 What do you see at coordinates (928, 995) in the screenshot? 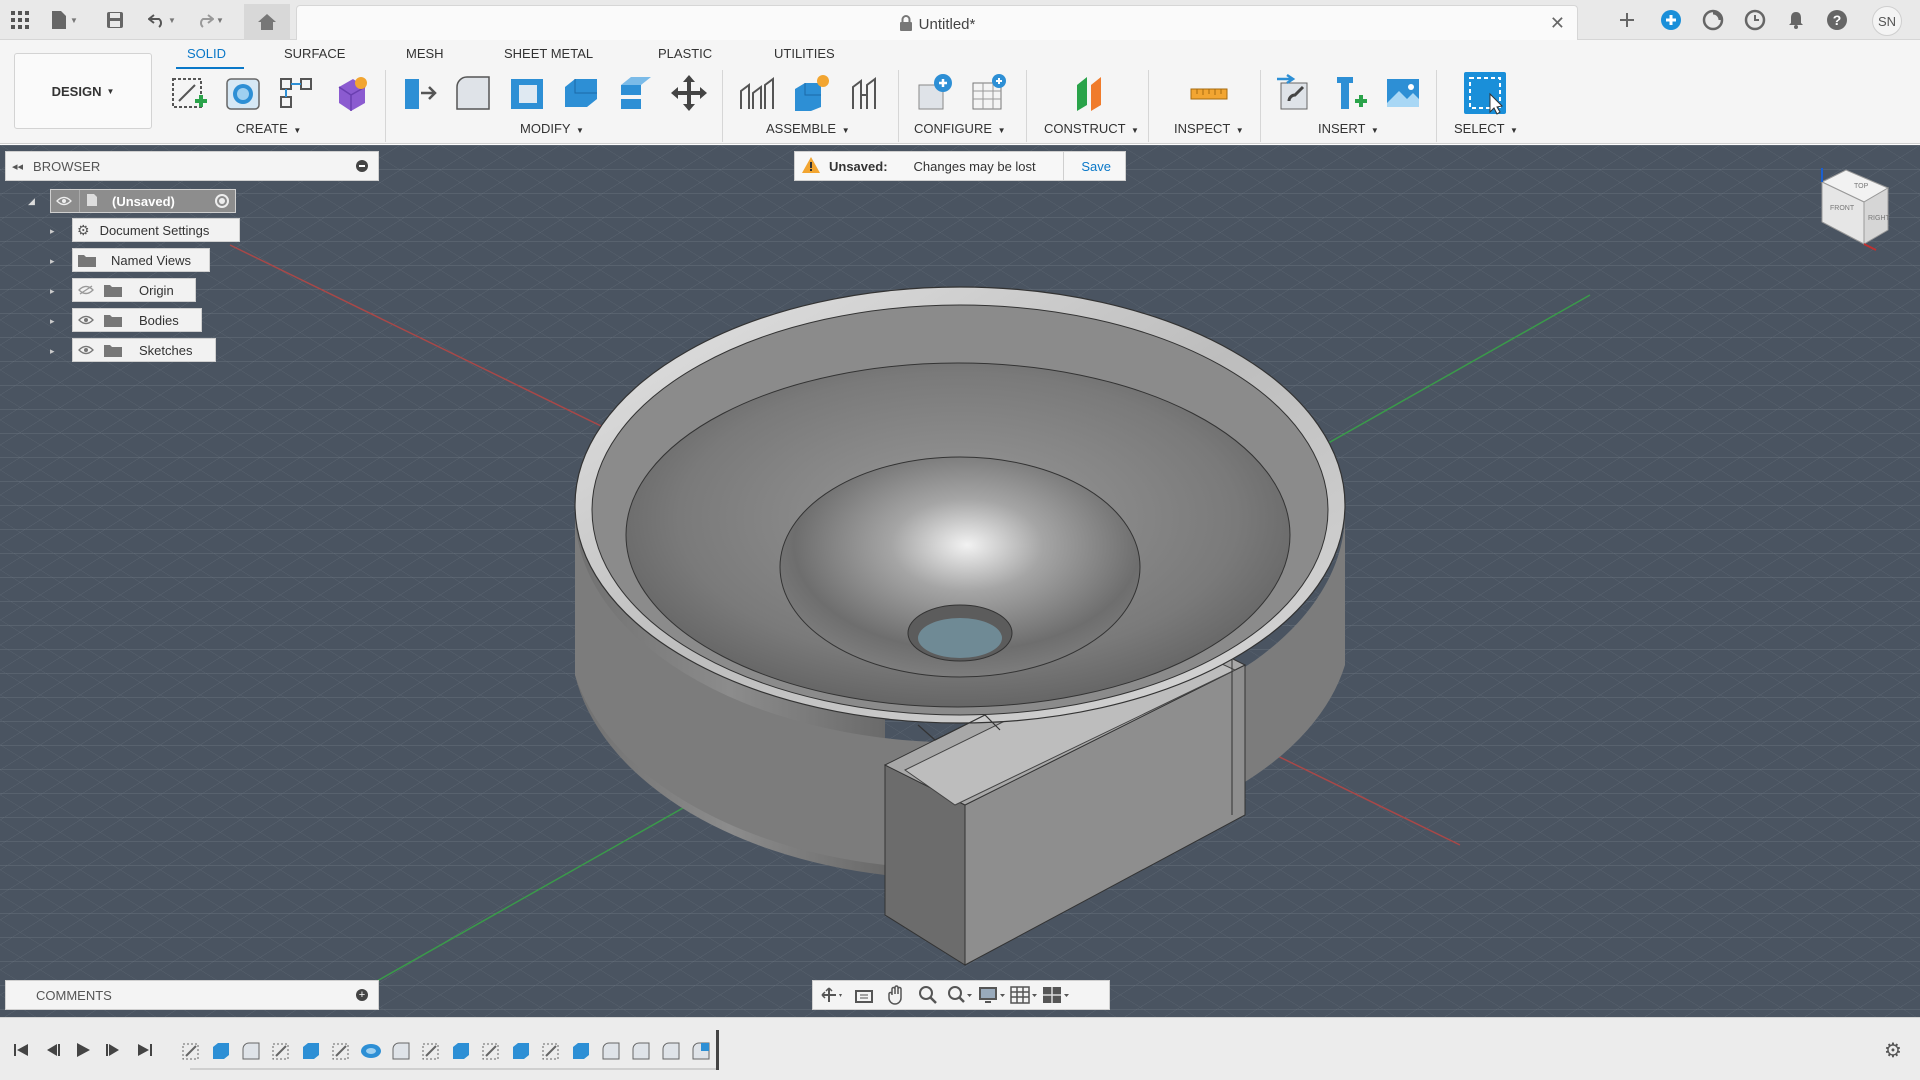
I see `zoom-icon` at bounding box center [928, 995].